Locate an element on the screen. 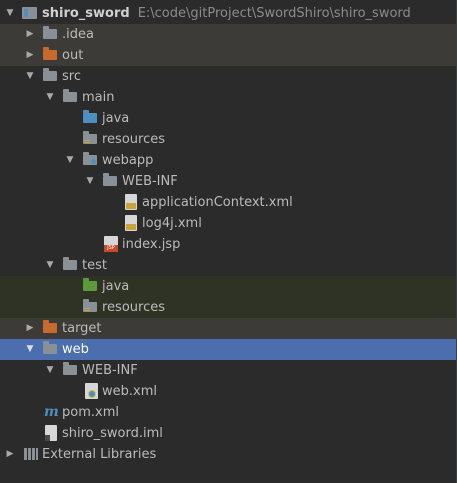  tree-item-label: log4j.xml is located at coordinates (172, 223).